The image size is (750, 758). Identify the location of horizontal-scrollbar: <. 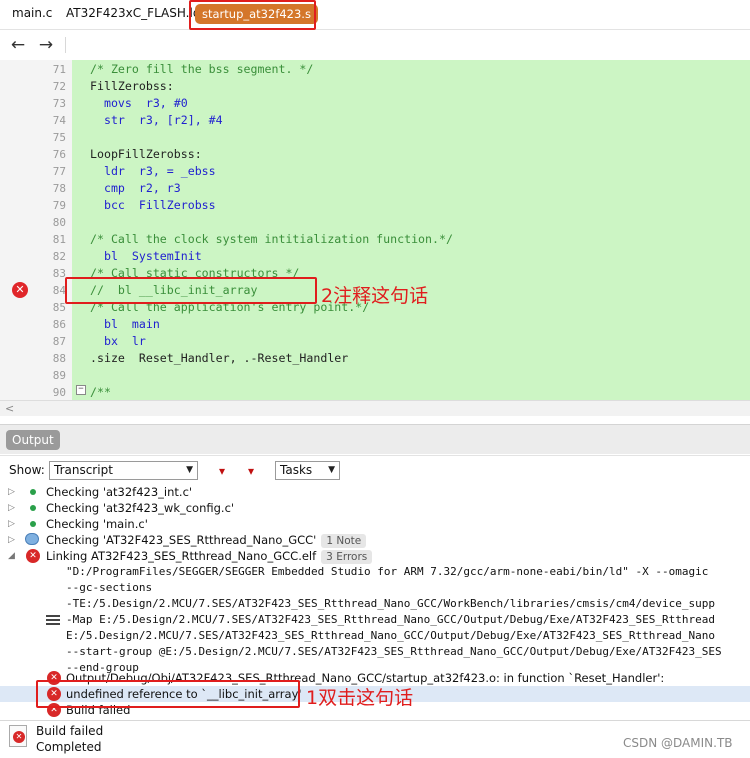
(375, 408).